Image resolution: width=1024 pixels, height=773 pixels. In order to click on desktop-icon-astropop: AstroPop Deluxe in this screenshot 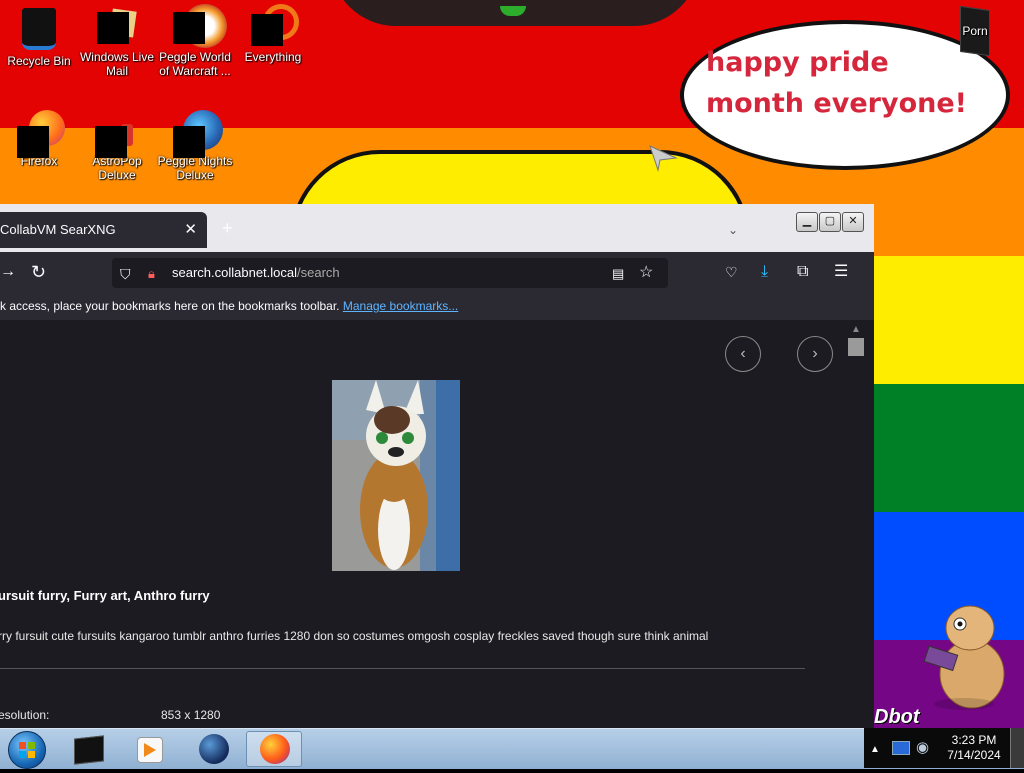, I will do `click(117, 147)`.